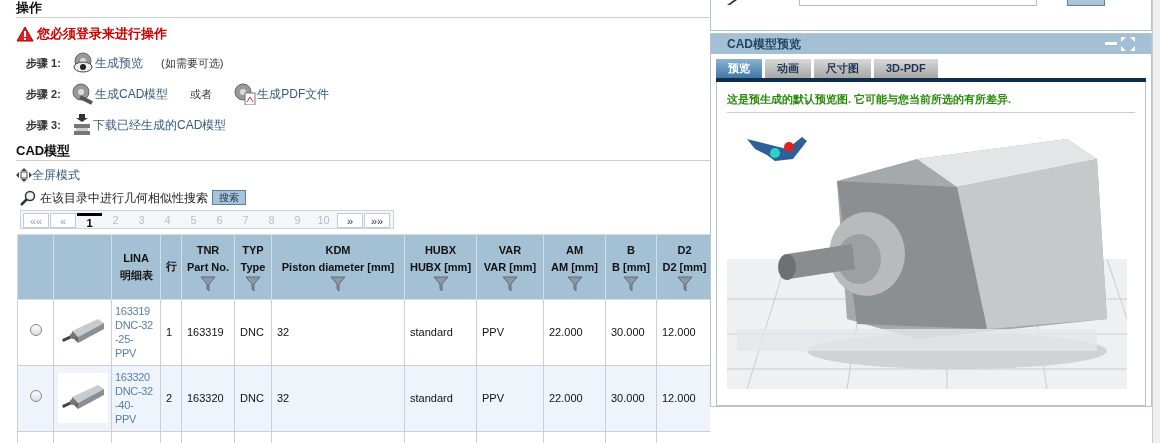 The image size is (1160, 443). Describe the element at coordinates (440, 258) in the screenshot. I see `column-header: HUBX HUBX [mm]` at that location.